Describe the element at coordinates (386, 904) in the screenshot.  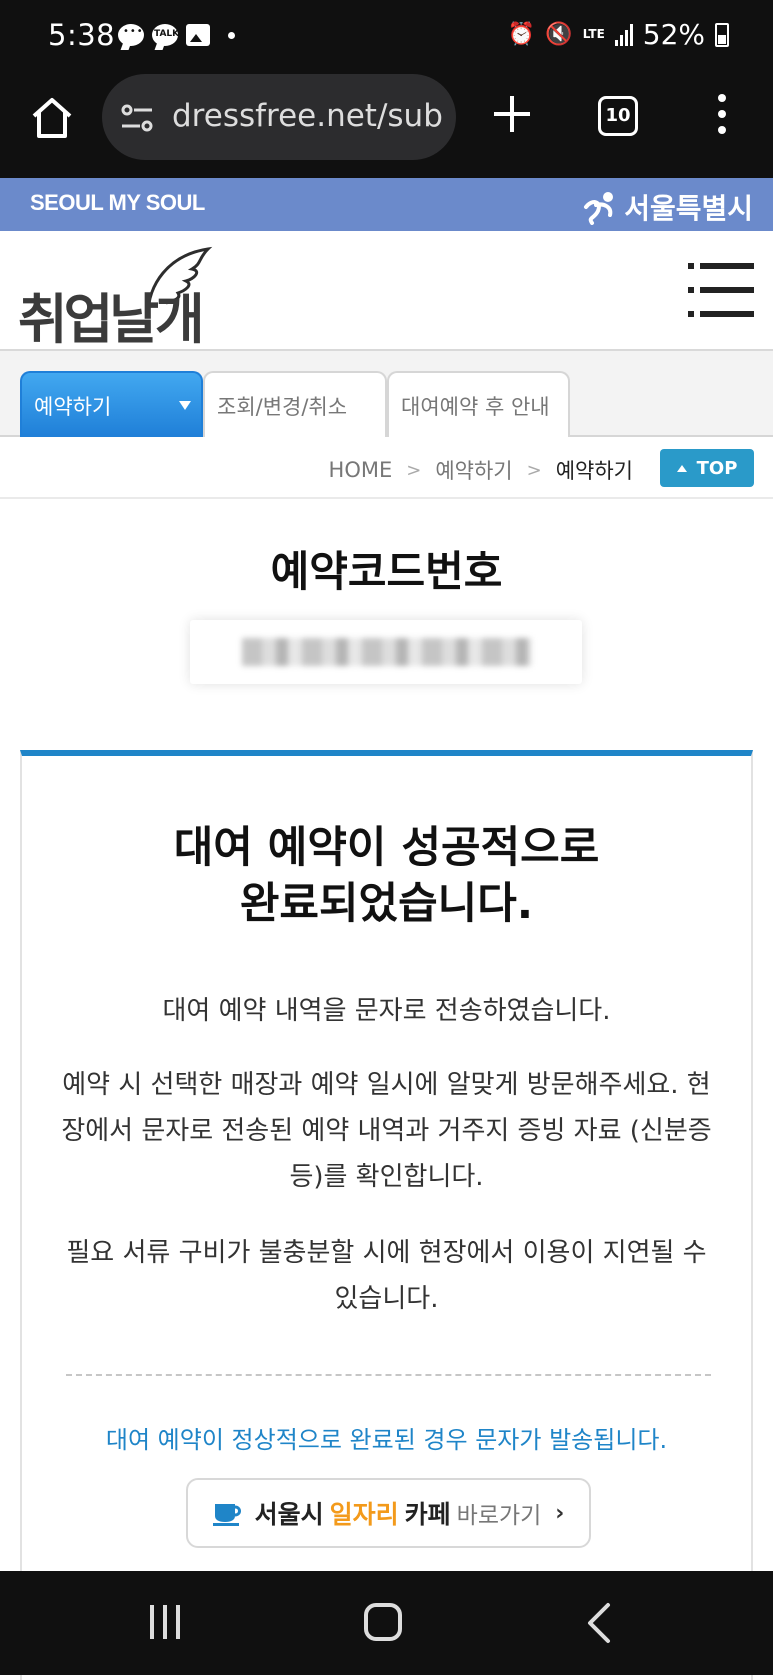
I see `success-title-line2: 완료되었습니다.` at that location.